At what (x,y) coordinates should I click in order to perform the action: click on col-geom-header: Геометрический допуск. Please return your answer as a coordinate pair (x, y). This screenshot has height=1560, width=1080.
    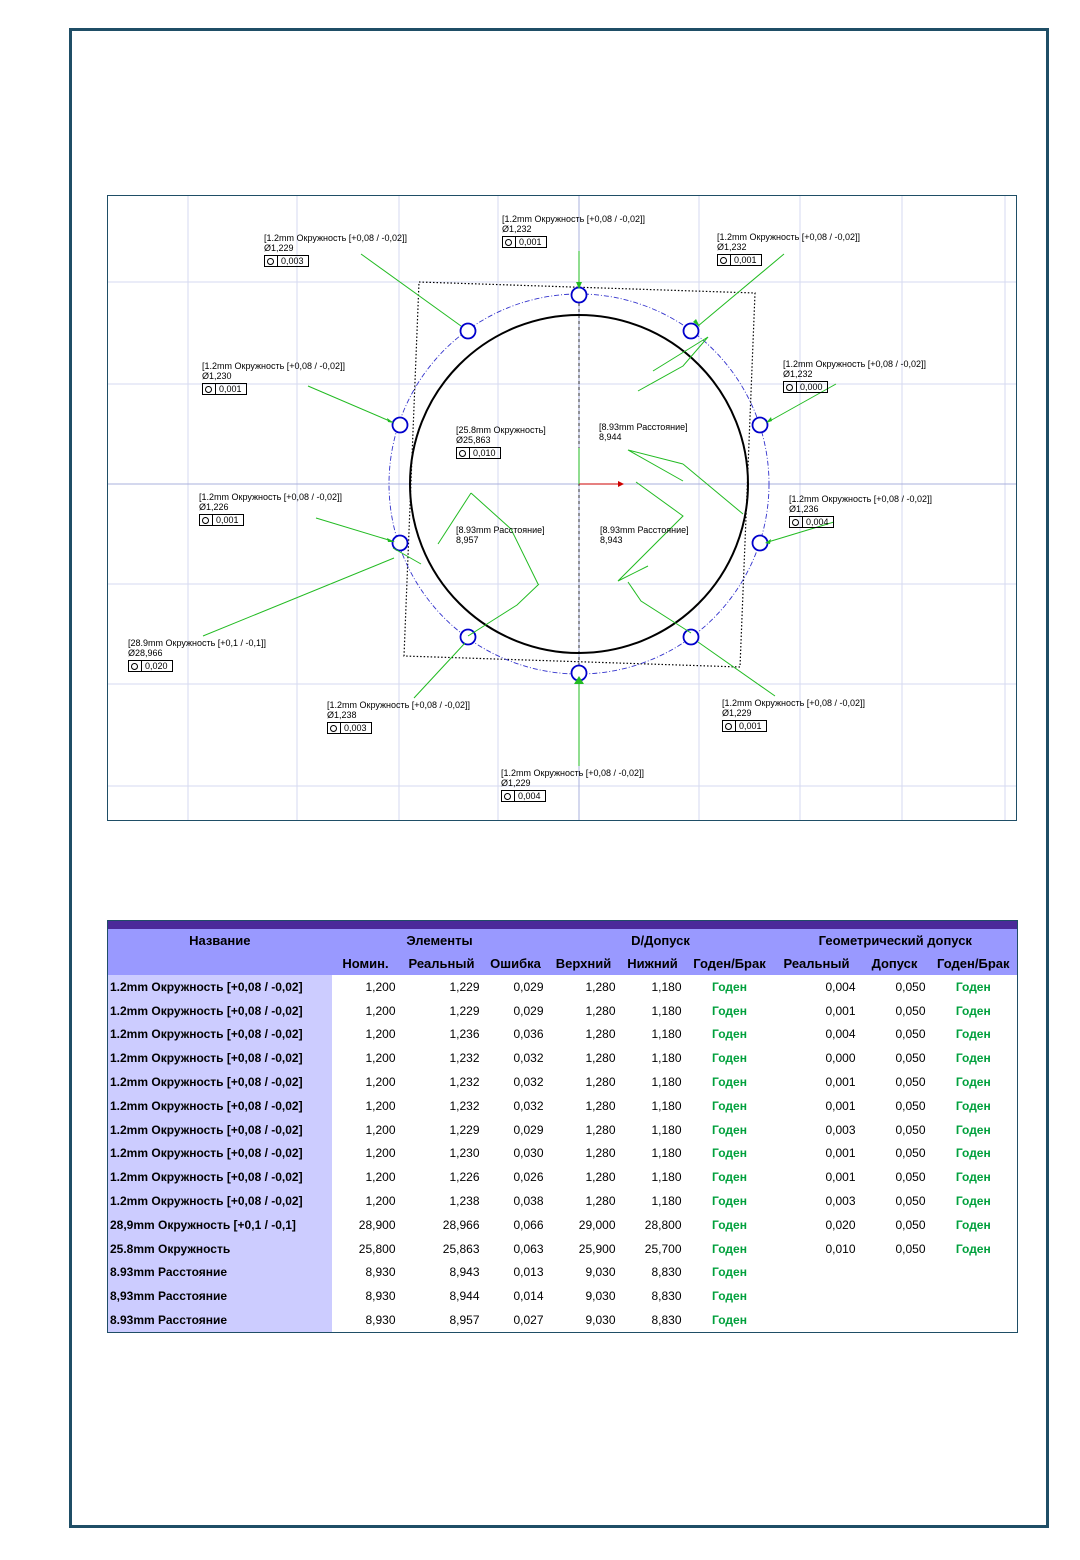
    Looking at the image, I should click on (895, 940).